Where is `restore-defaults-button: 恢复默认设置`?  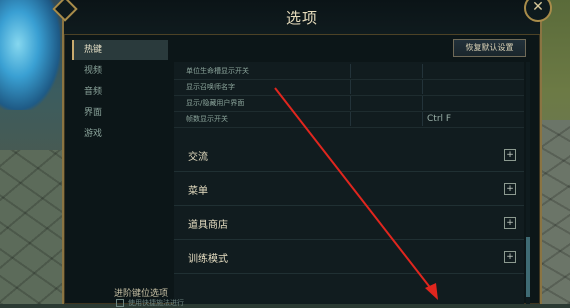
restore-defaults-button: 恢复默认设置 is located at coordinates (489, 48).